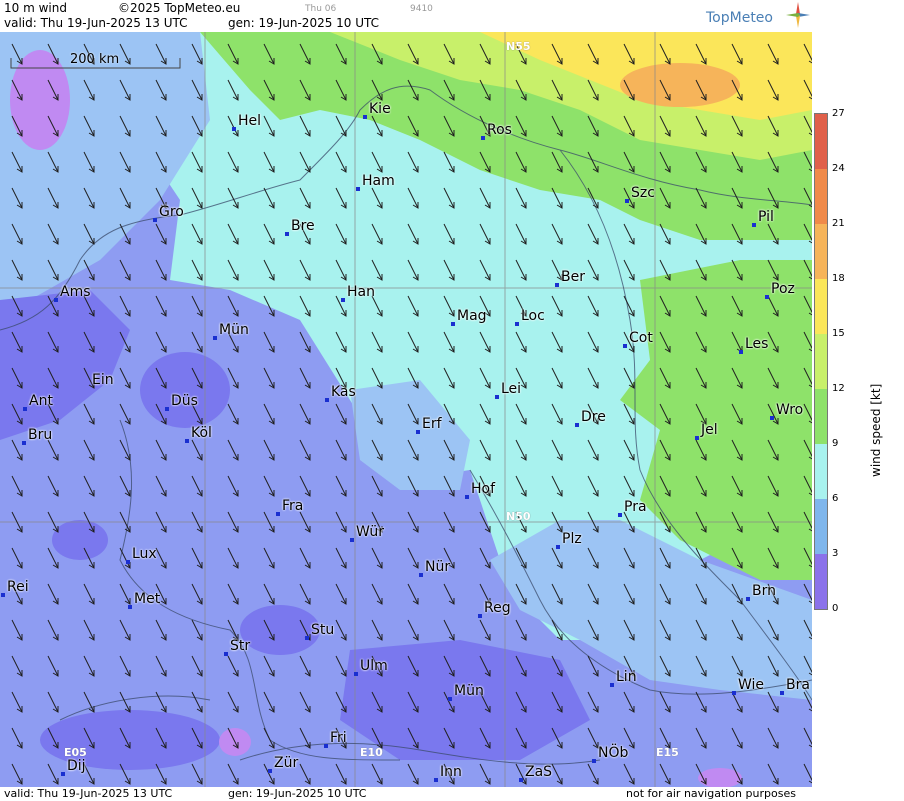  What do you see at coordinates (790, 410) in the screenshot?
I see `city-label: Wro` at bounding box center [790, 410].